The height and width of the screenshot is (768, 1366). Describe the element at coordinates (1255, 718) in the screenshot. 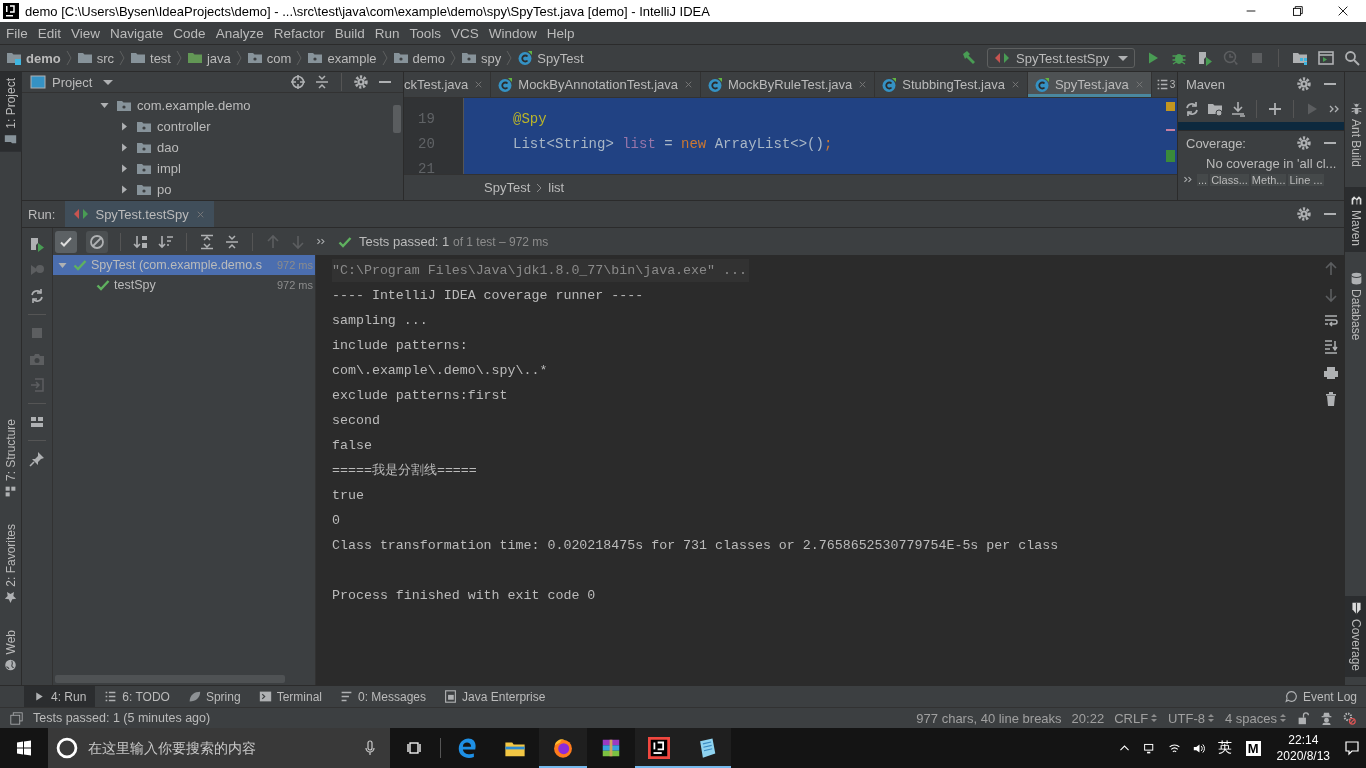

I see `status-dropdown: 4 spaces` at that location.